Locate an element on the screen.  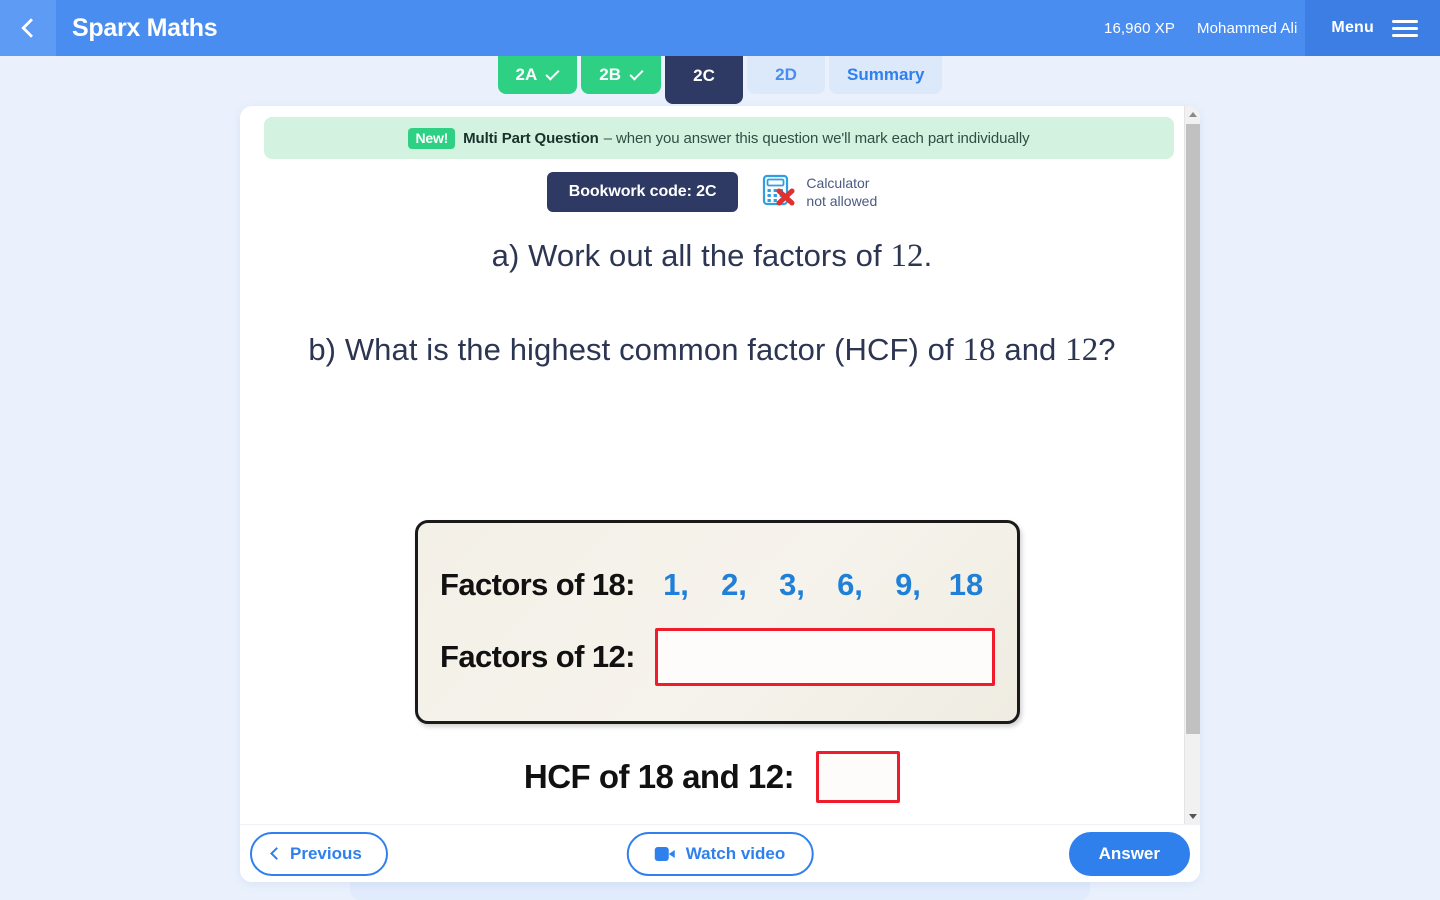
question-part-b-number-2: 12 is located at coordinates (1082, 350).